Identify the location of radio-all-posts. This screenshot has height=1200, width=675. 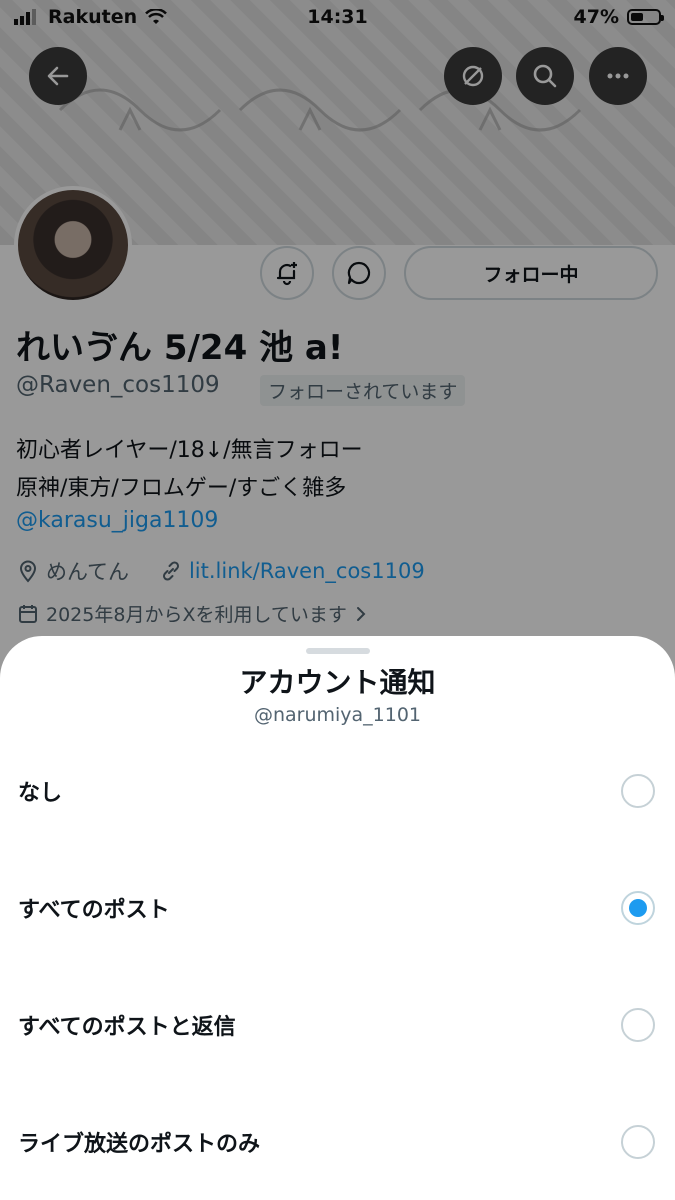
(638, 908).